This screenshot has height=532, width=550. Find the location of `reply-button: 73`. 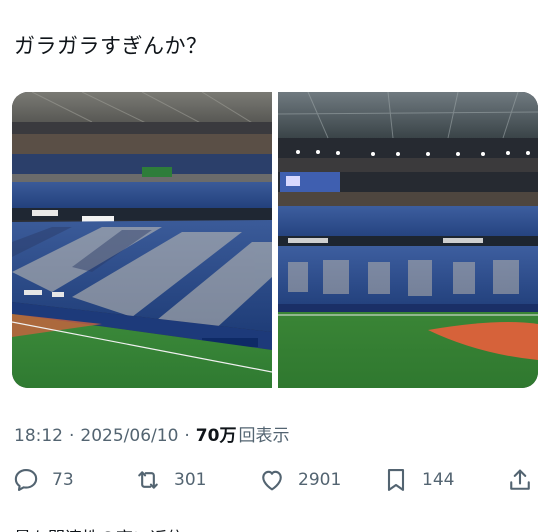

reply-button: 73 is located at coordinates (43, 480).